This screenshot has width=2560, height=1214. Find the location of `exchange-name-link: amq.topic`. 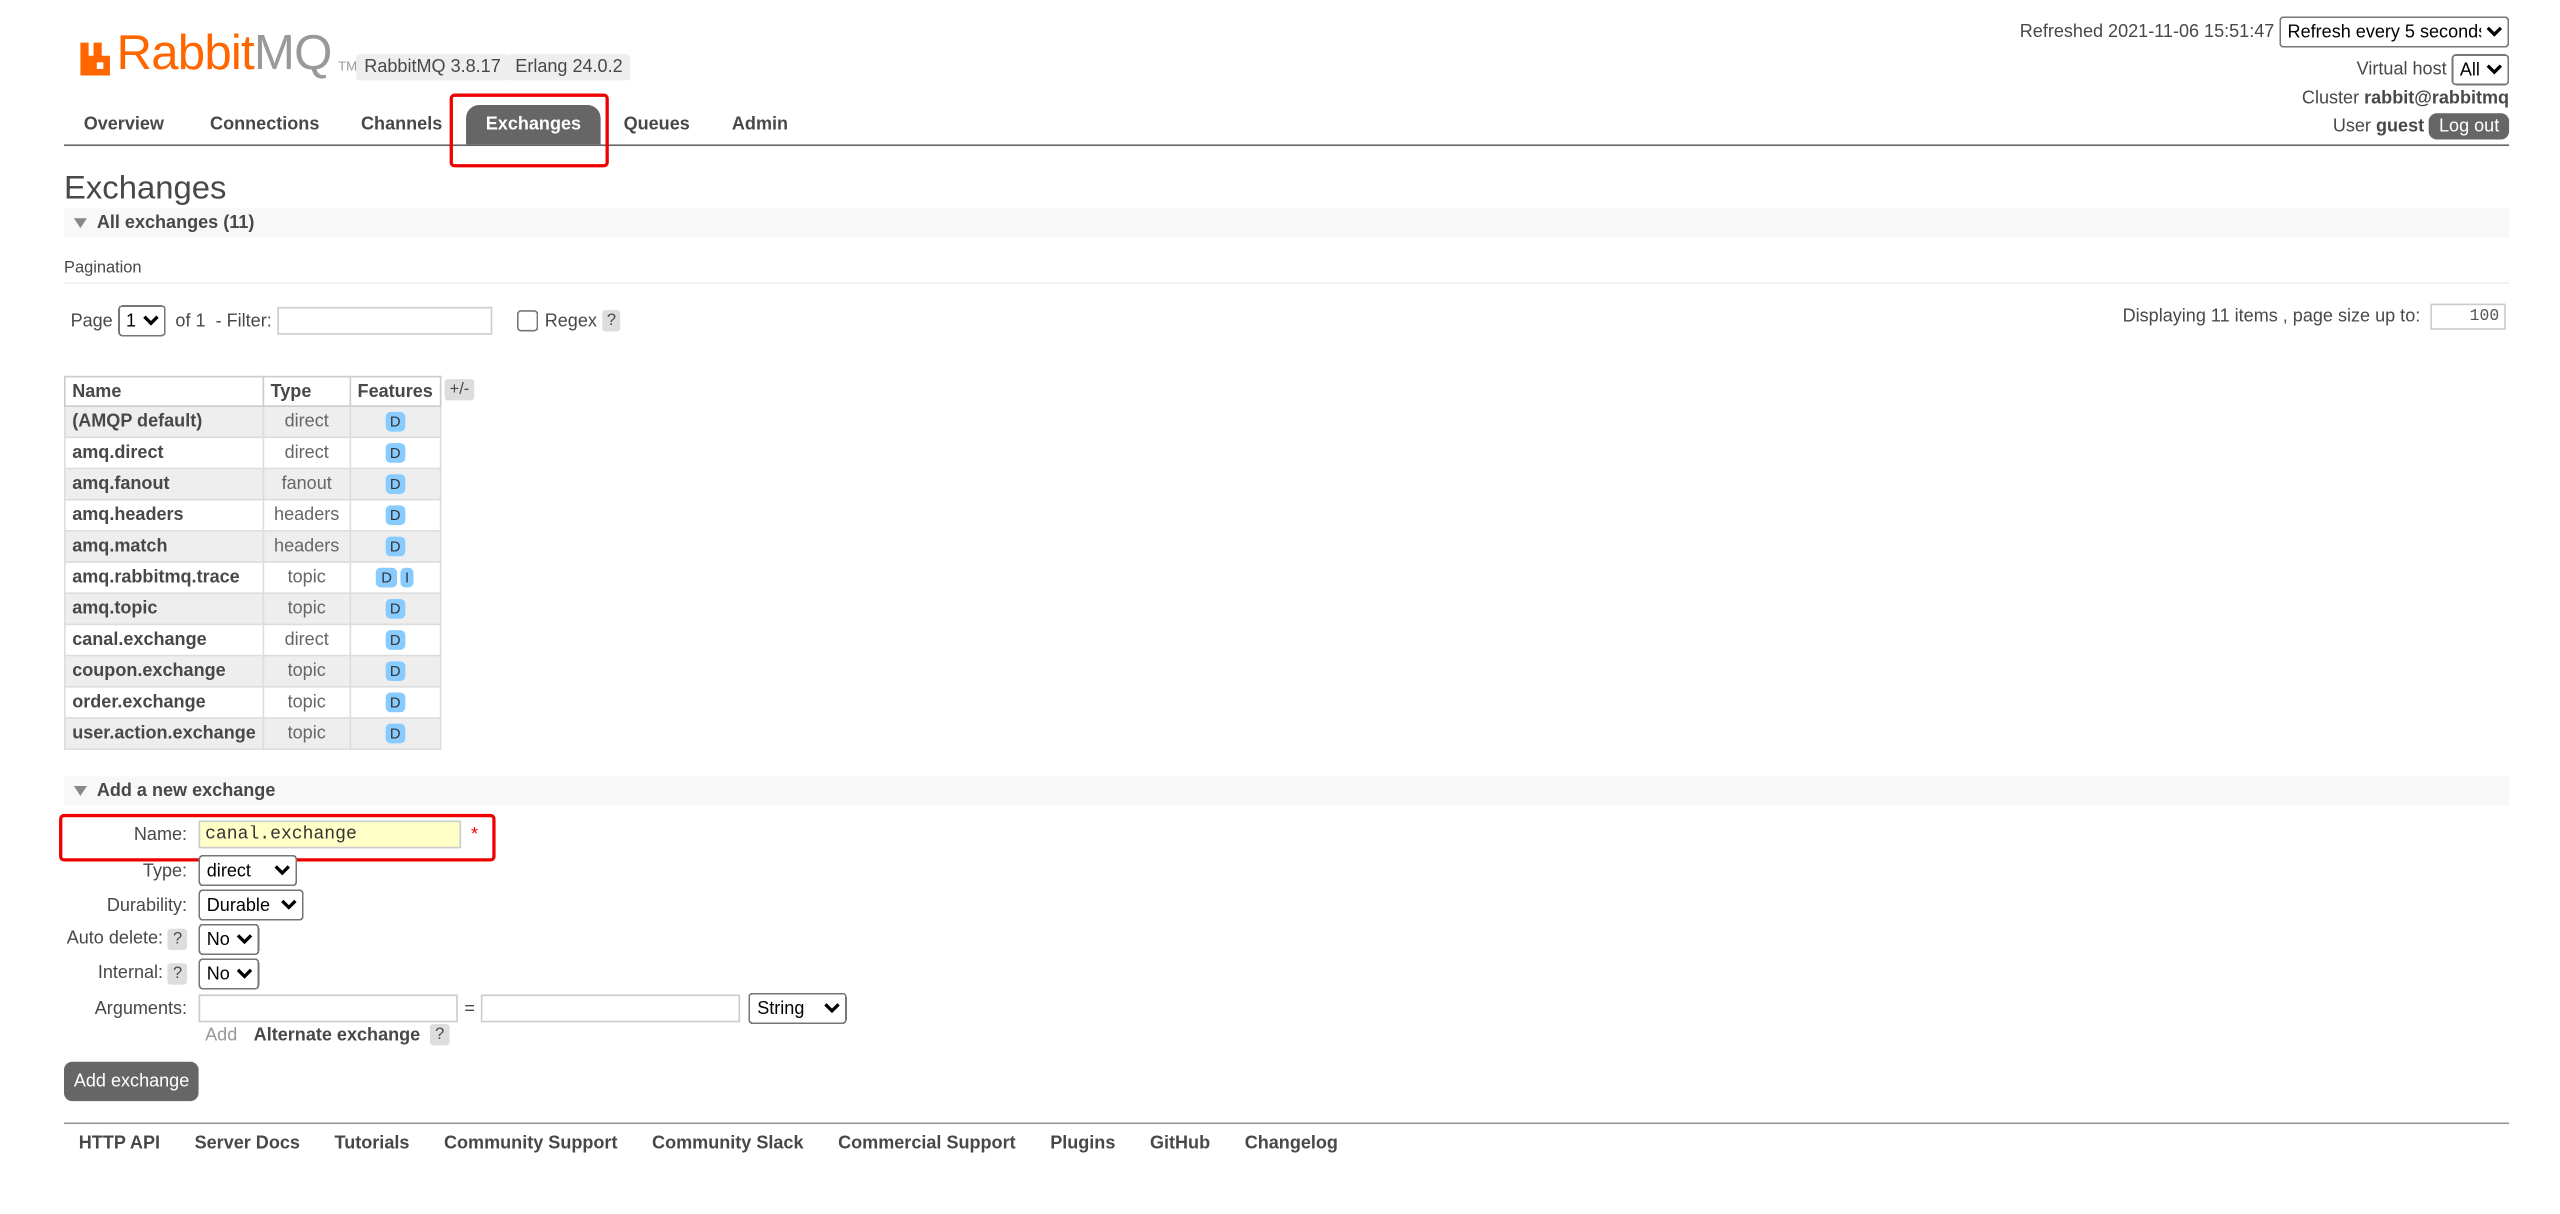

exchange-name-link: amq.topic is located at coordinates (164, 609).